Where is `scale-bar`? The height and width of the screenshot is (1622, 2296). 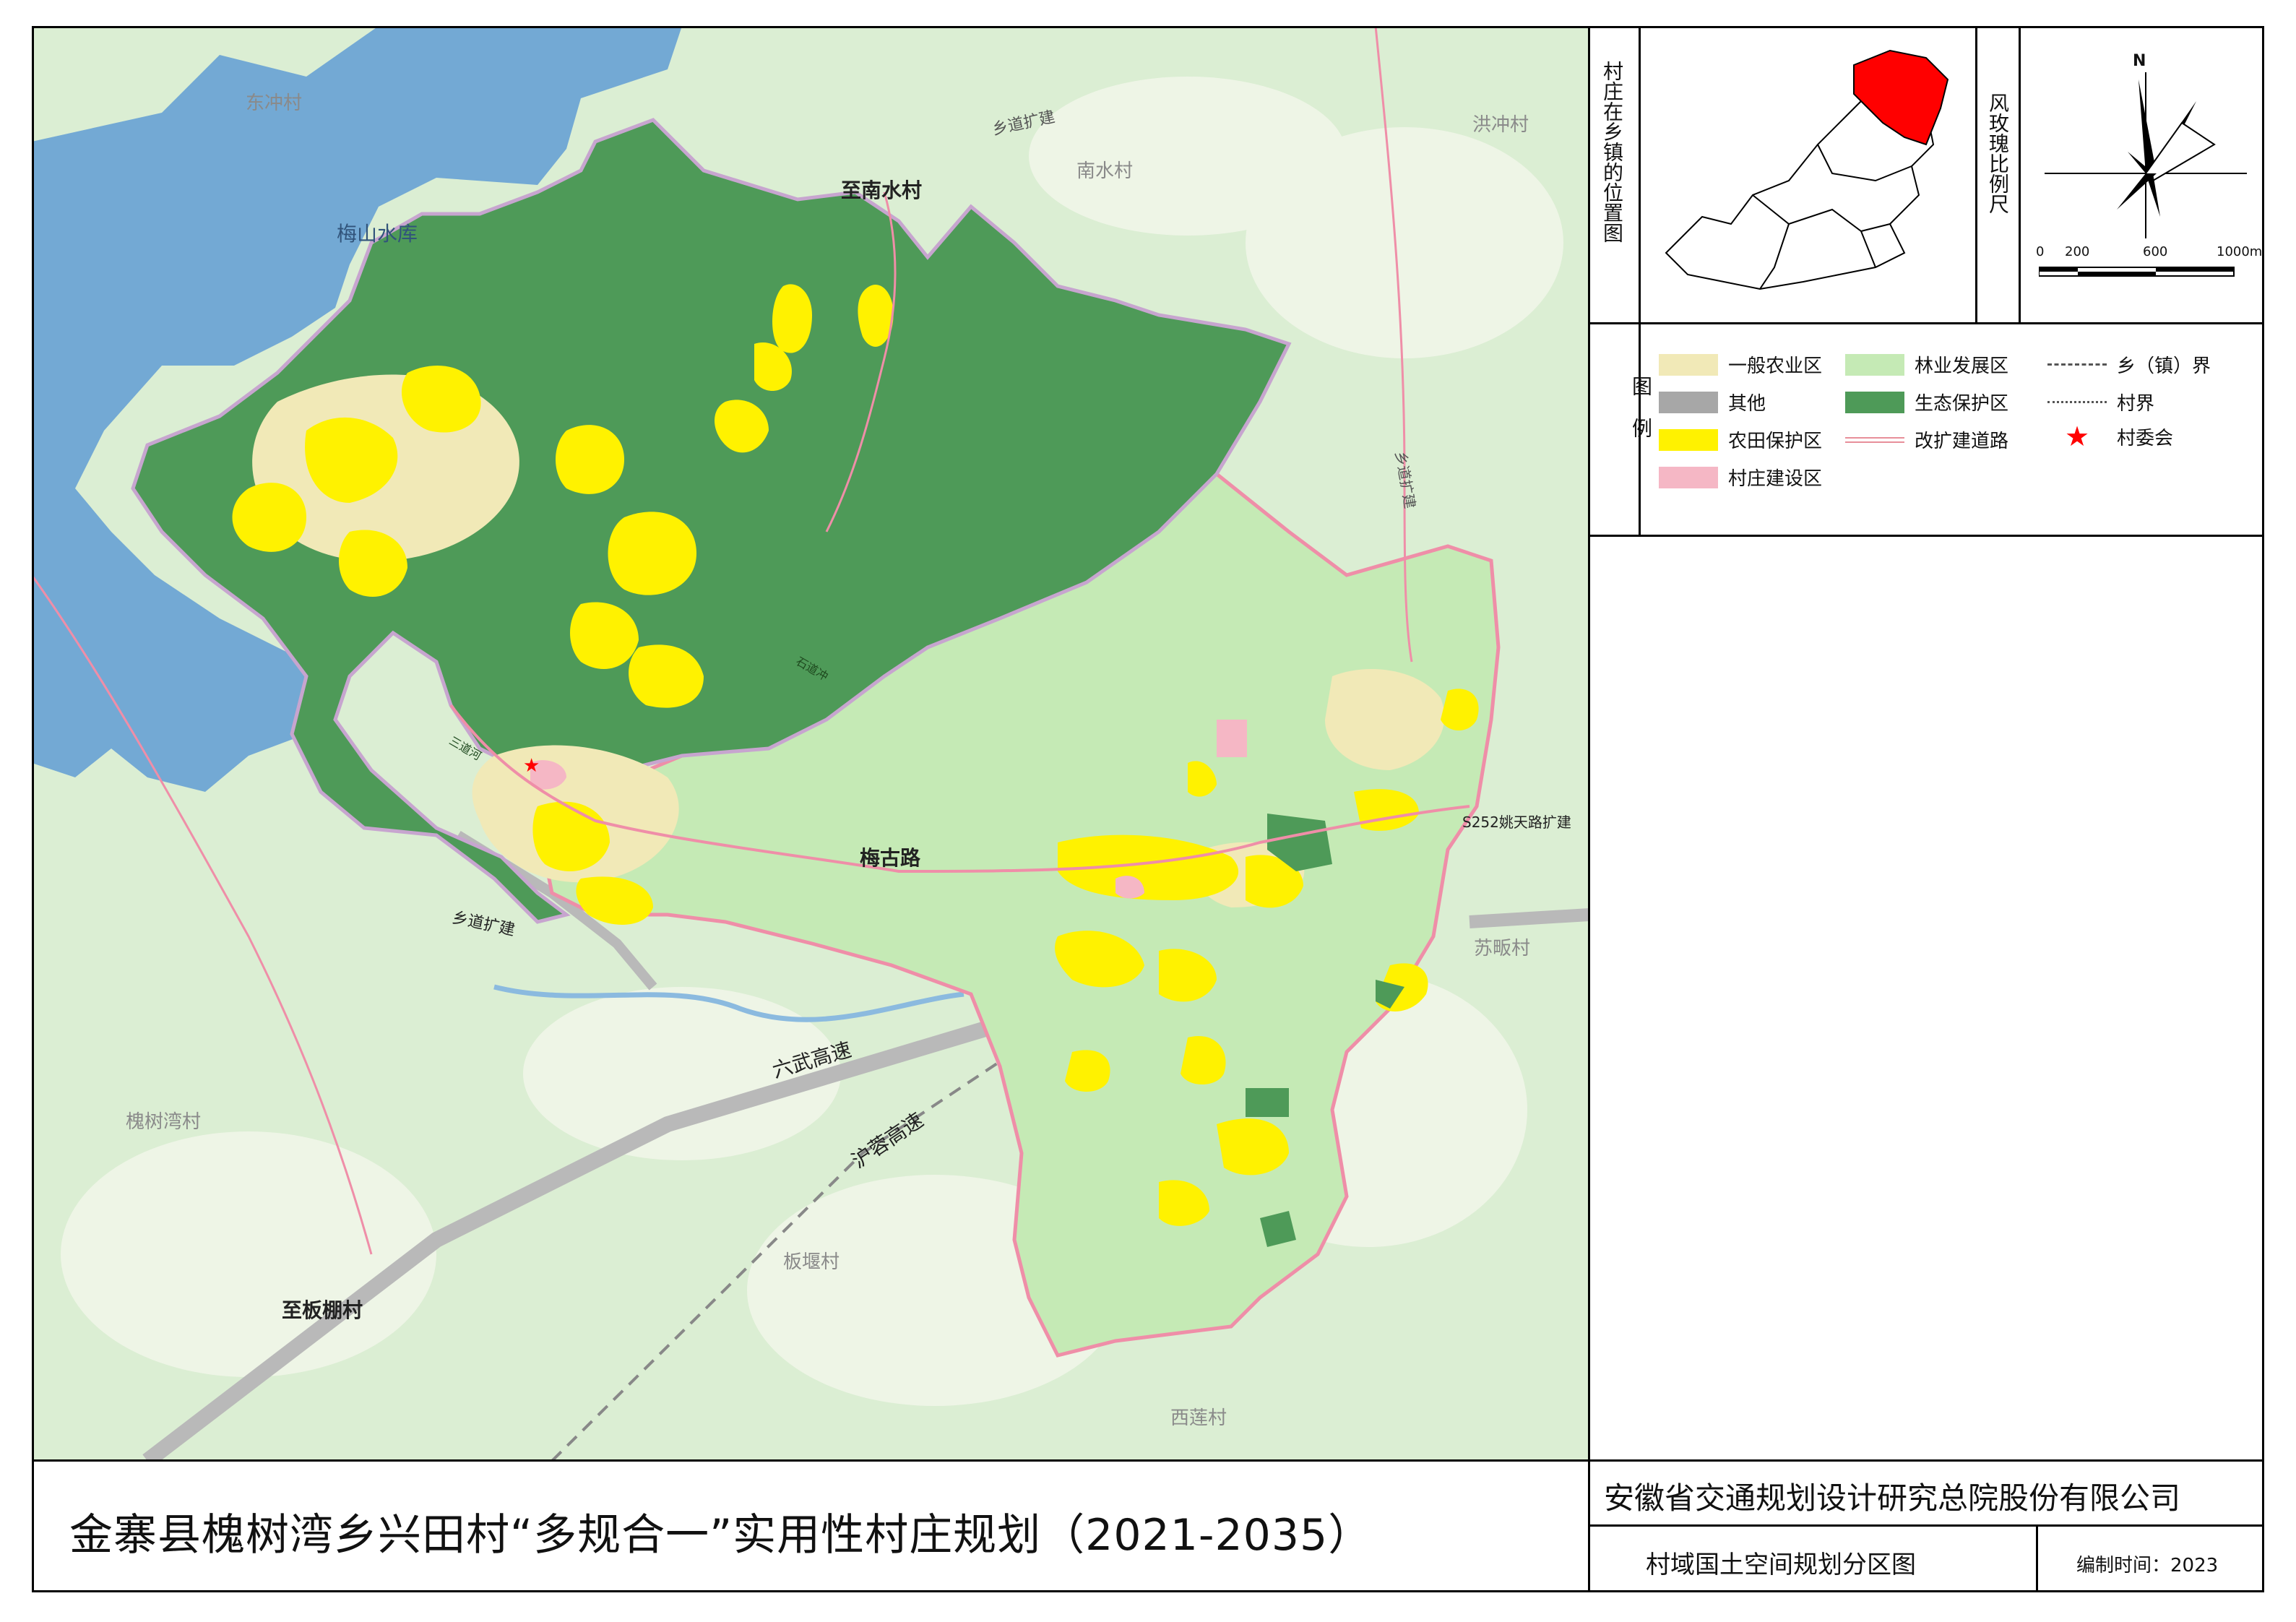
scale-bar is located at coordinates (2137, 272).